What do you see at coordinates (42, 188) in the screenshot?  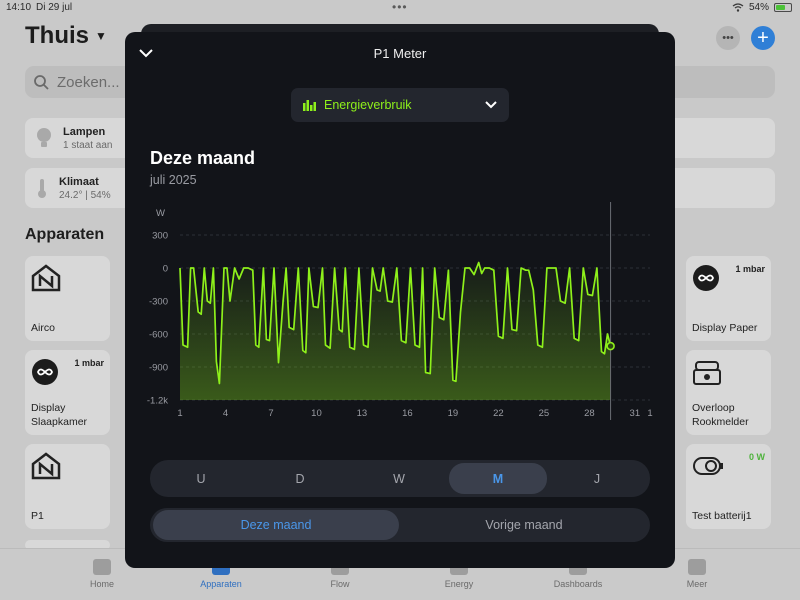 I see `thermometer-icon` at bounding box center [42, 188].